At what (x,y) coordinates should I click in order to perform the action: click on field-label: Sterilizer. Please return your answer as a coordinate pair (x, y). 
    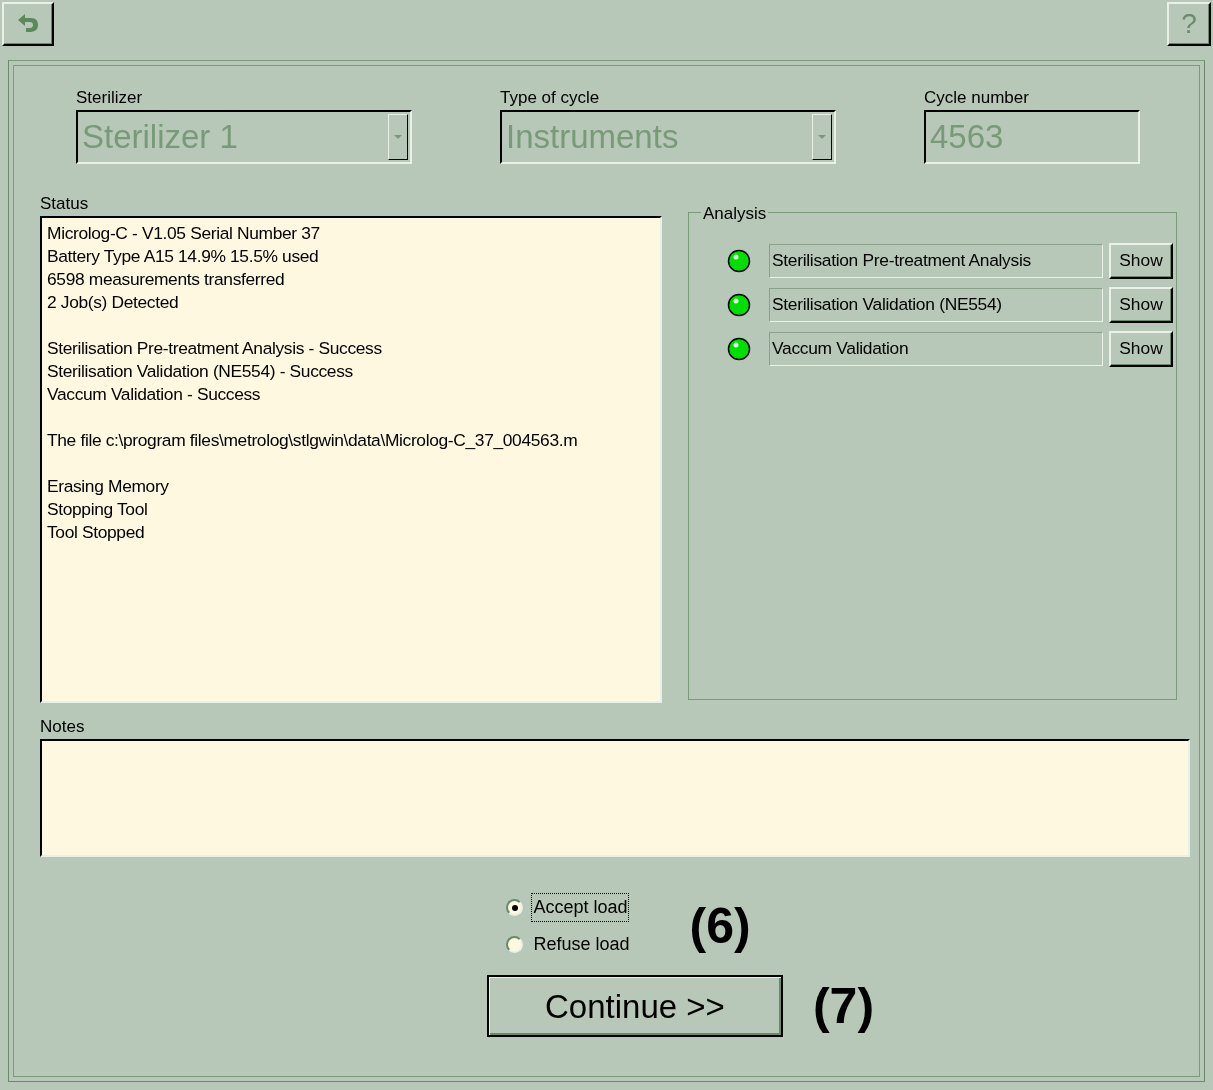
    Looking at the image, I should click on (110, 98).